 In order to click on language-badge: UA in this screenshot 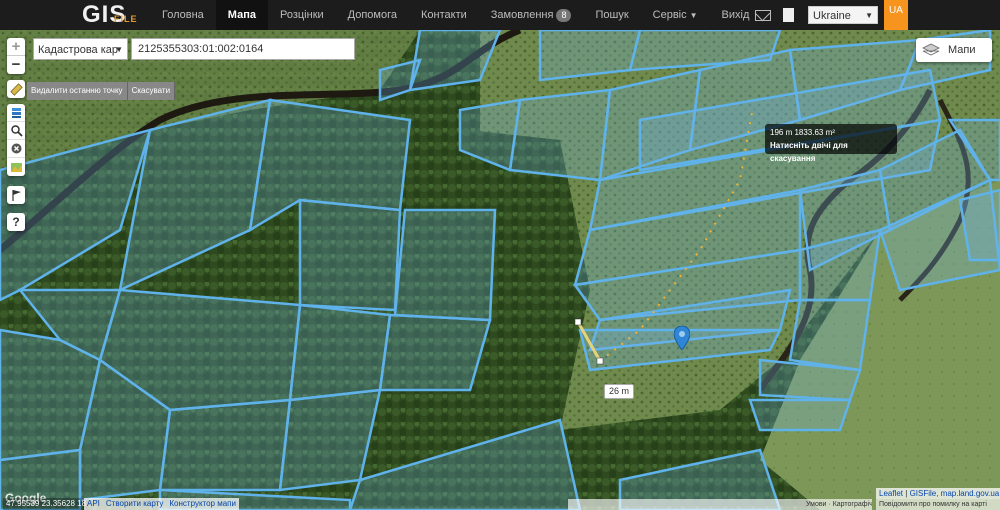, I will do `click(896, 18)`.